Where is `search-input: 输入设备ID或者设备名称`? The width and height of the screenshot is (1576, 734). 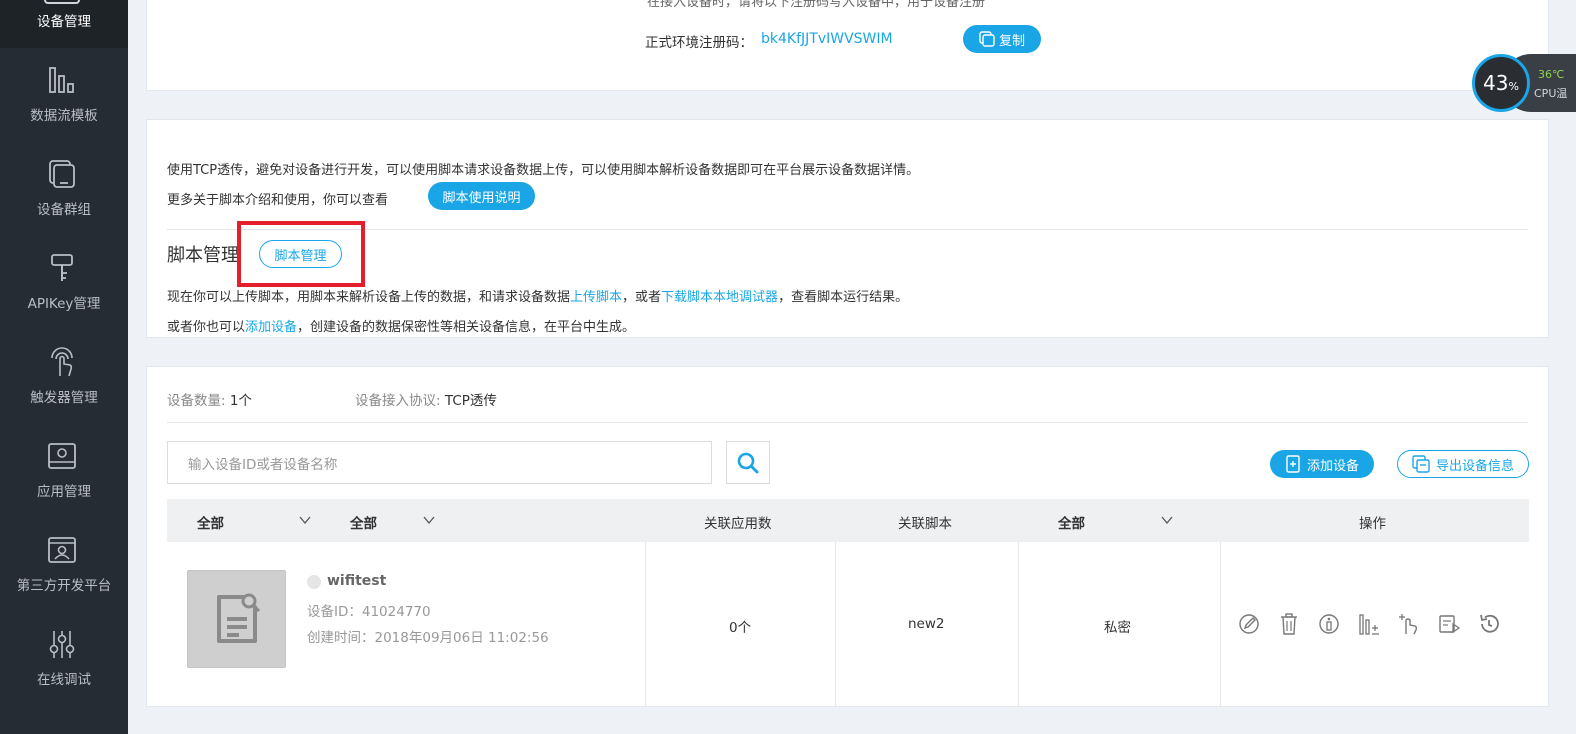 search-input: 输入设备ID或者设备名称 is located at coordinates (439, 462).